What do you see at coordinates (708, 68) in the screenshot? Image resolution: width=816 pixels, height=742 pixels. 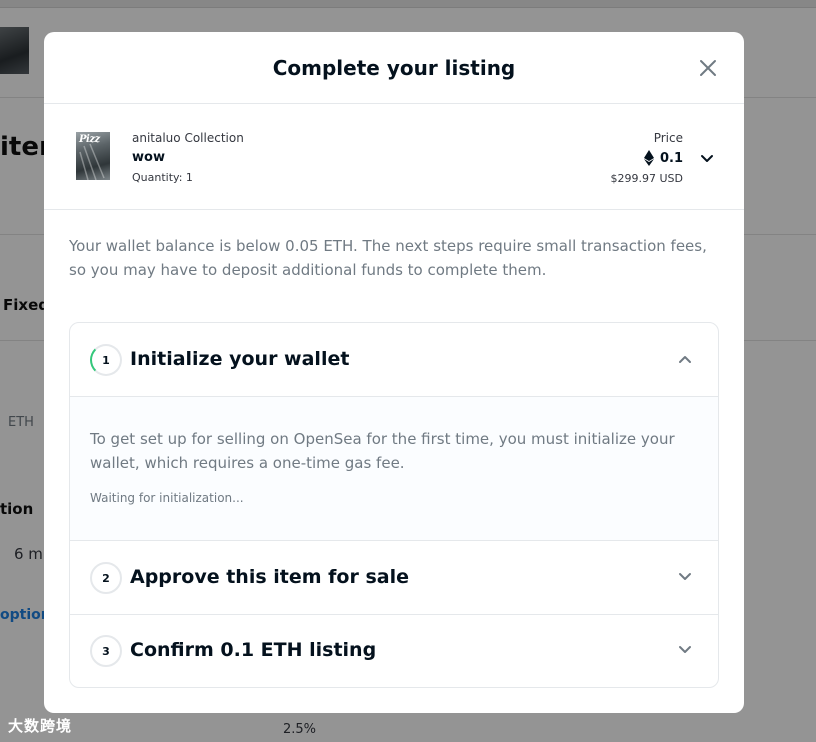 I see `close-icon` at bounding box center [708, 68].